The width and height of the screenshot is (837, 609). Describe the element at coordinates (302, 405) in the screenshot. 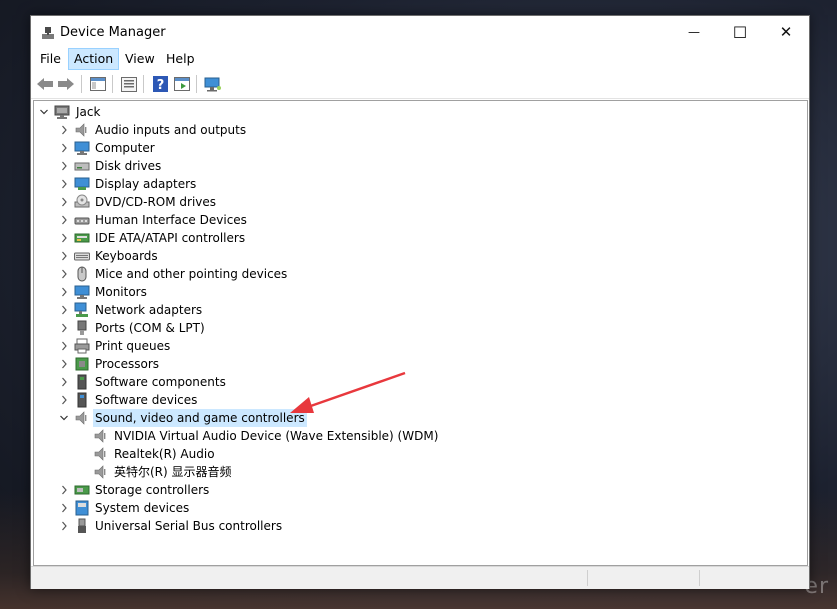

I see `annotation-arrow-head` at that location.